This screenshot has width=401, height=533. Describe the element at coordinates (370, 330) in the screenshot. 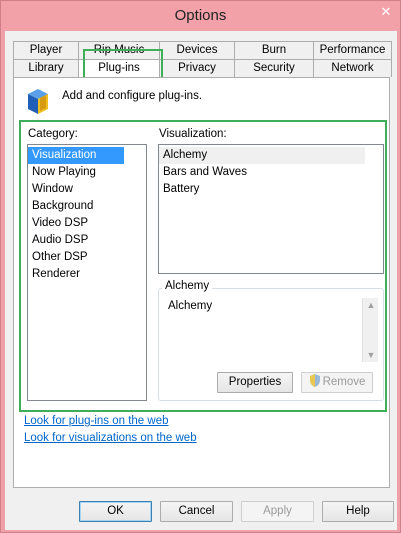

I see `description-scrollbar: ▲ ▼` at that location.